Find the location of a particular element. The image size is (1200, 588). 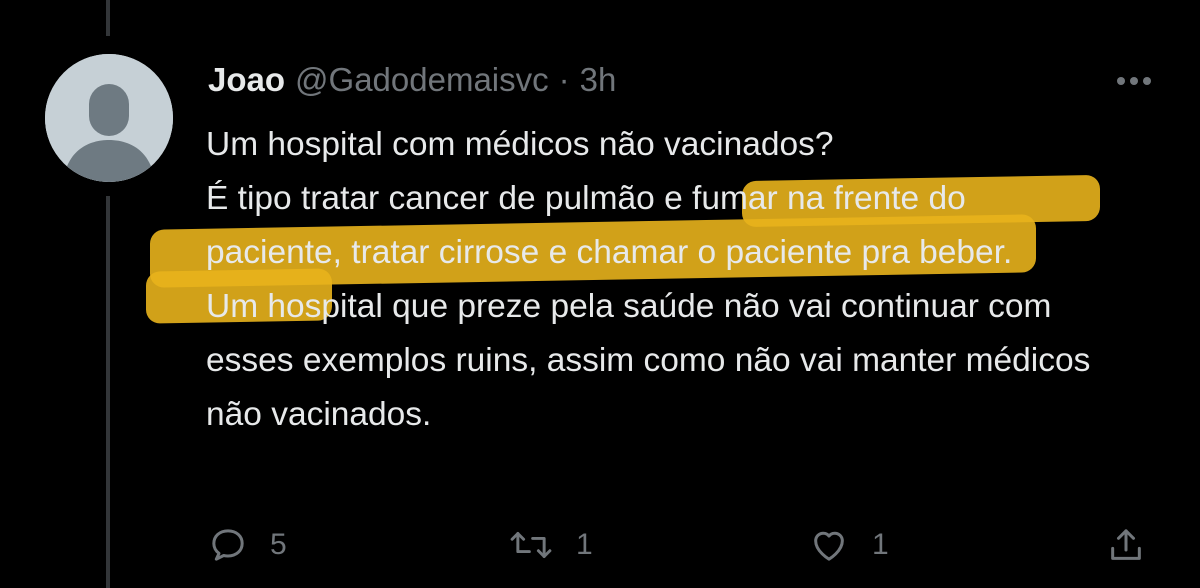

avatar is located at coordinates (109, 118).